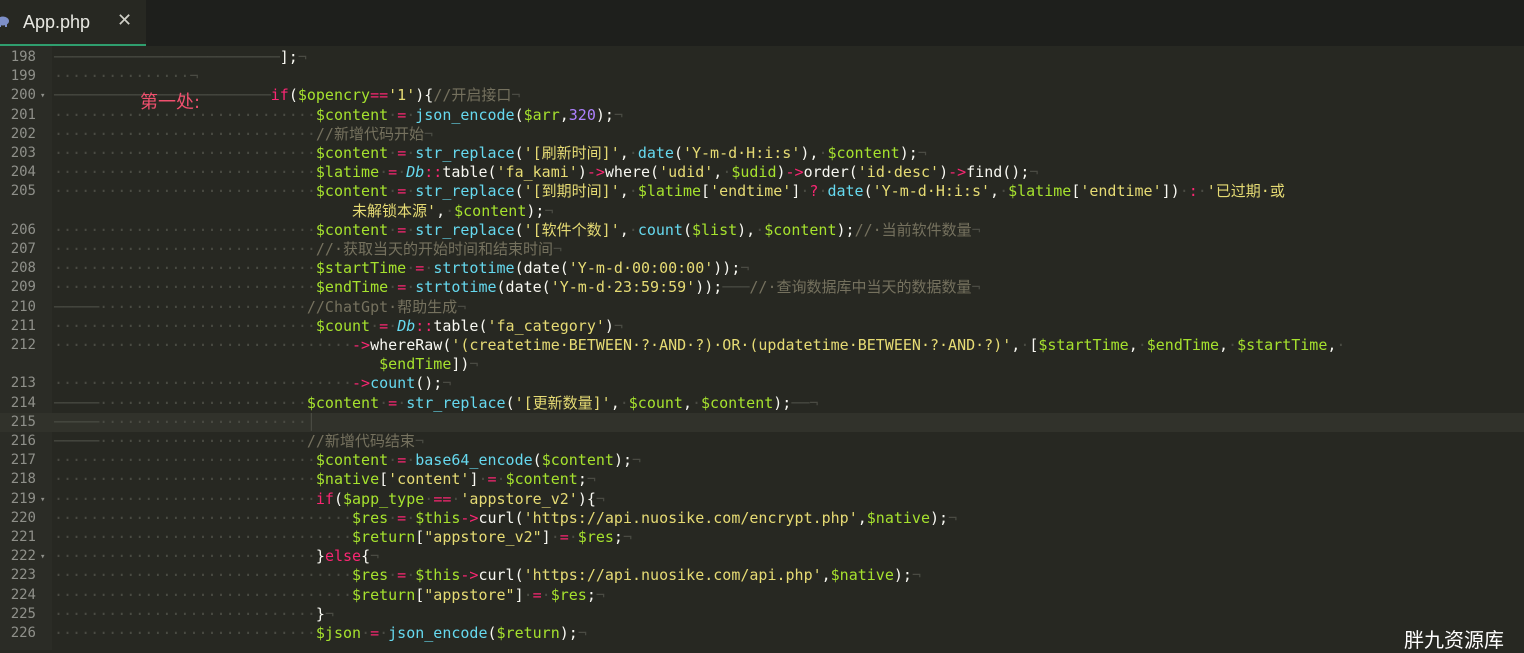 This screenshot has height=653, width=1524. Describe the element at coordinates (23, 633) in the screenshot. I see `line-number: 226` at that location.